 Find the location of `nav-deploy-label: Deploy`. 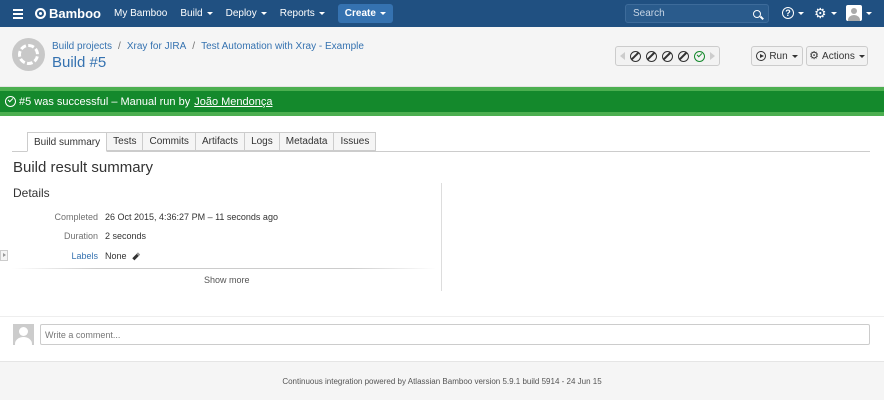

nav-deploy-label: Deploy is located at coordinates (241, 13).